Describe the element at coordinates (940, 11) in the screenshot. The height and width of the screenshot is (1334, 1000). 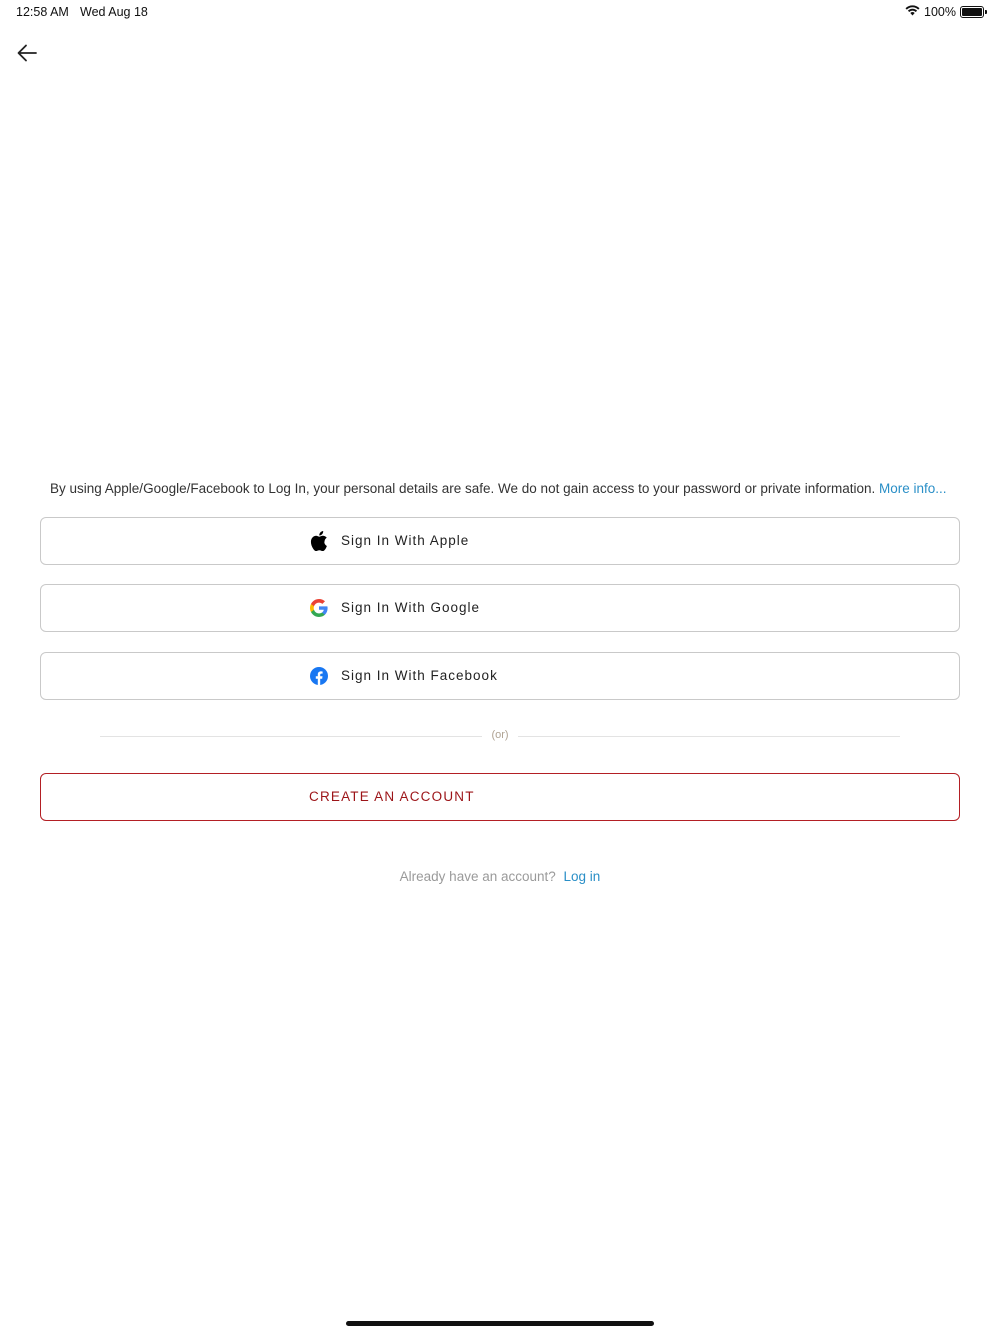
I see `battery-percent: 100%` at that location.